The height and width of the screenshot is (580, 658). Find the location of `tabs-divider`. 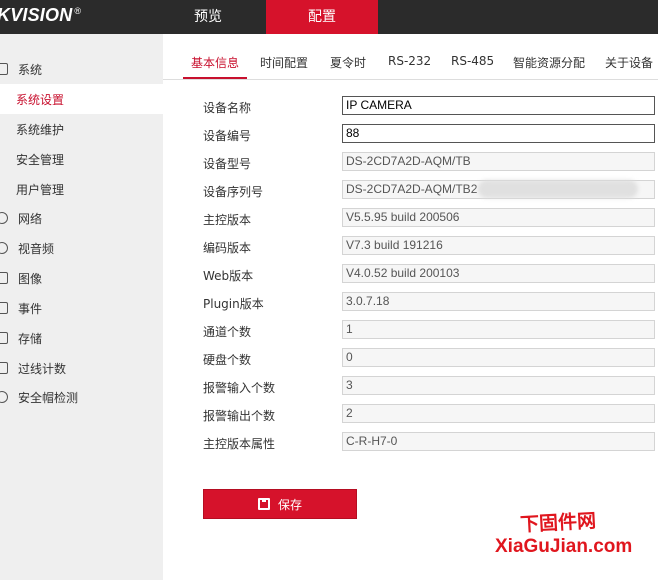

tabs-divider is located at coordinates (410, 79).